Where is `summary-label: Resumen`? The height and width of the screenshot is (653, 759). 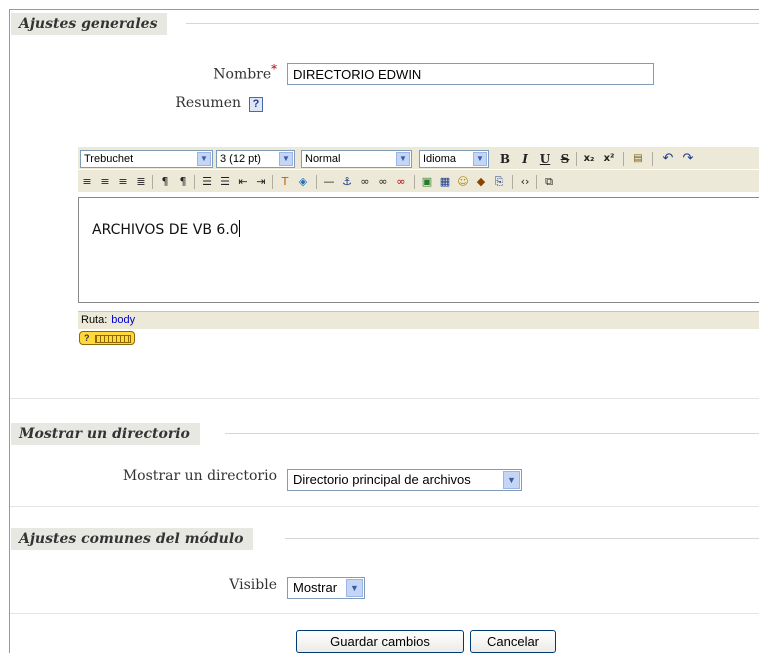 summary-label: Resumen is located at coordinates (208, 103).